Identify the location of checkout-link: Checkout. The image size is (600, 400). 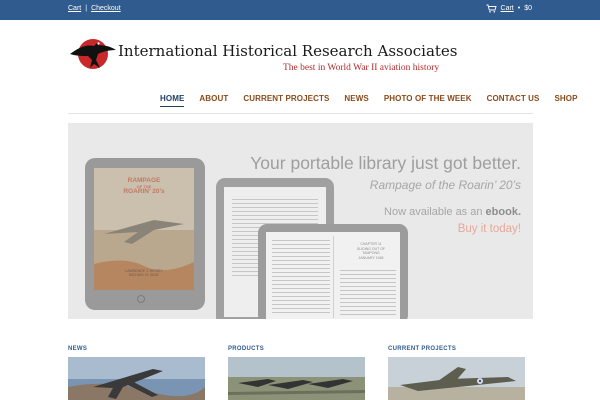
(106, 8).